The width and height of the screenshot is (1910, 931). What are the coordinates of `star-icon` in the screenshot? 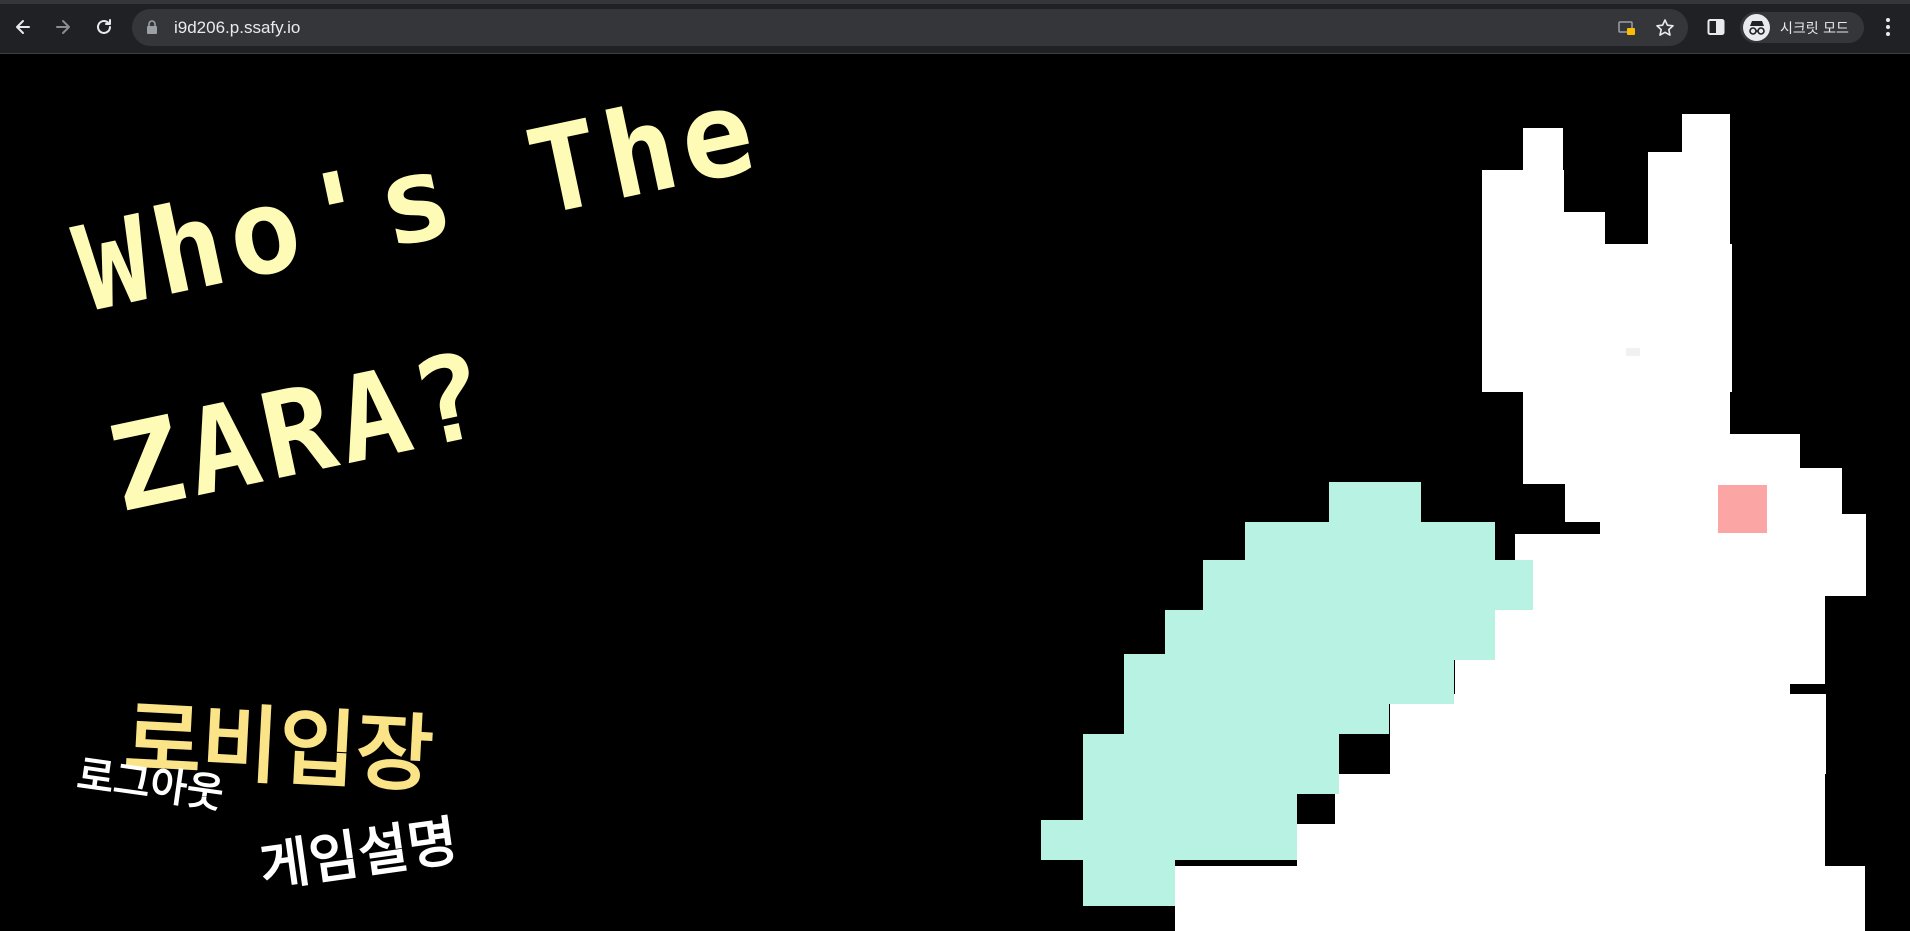 It's located at (1665, 28).